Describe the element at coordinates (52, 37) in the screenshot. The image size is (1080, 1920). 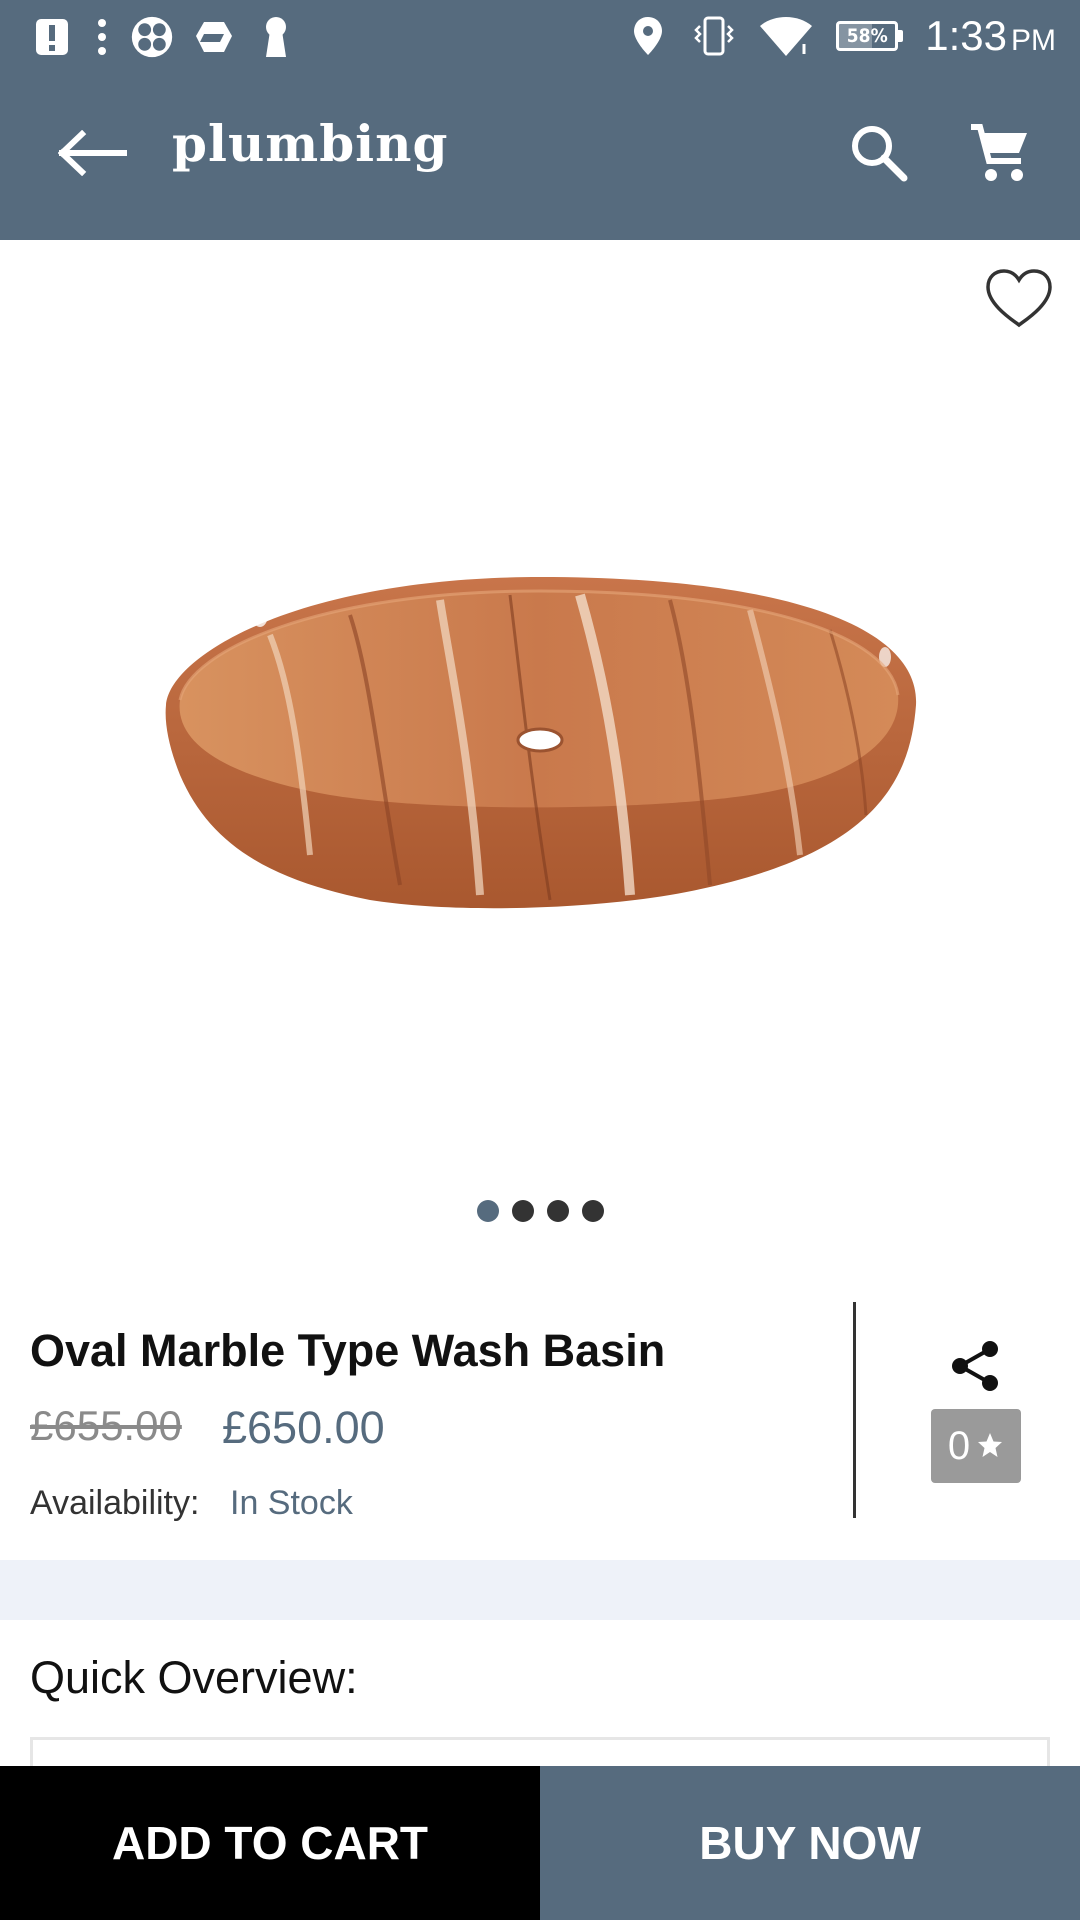
I see `alert-icon` at that location.